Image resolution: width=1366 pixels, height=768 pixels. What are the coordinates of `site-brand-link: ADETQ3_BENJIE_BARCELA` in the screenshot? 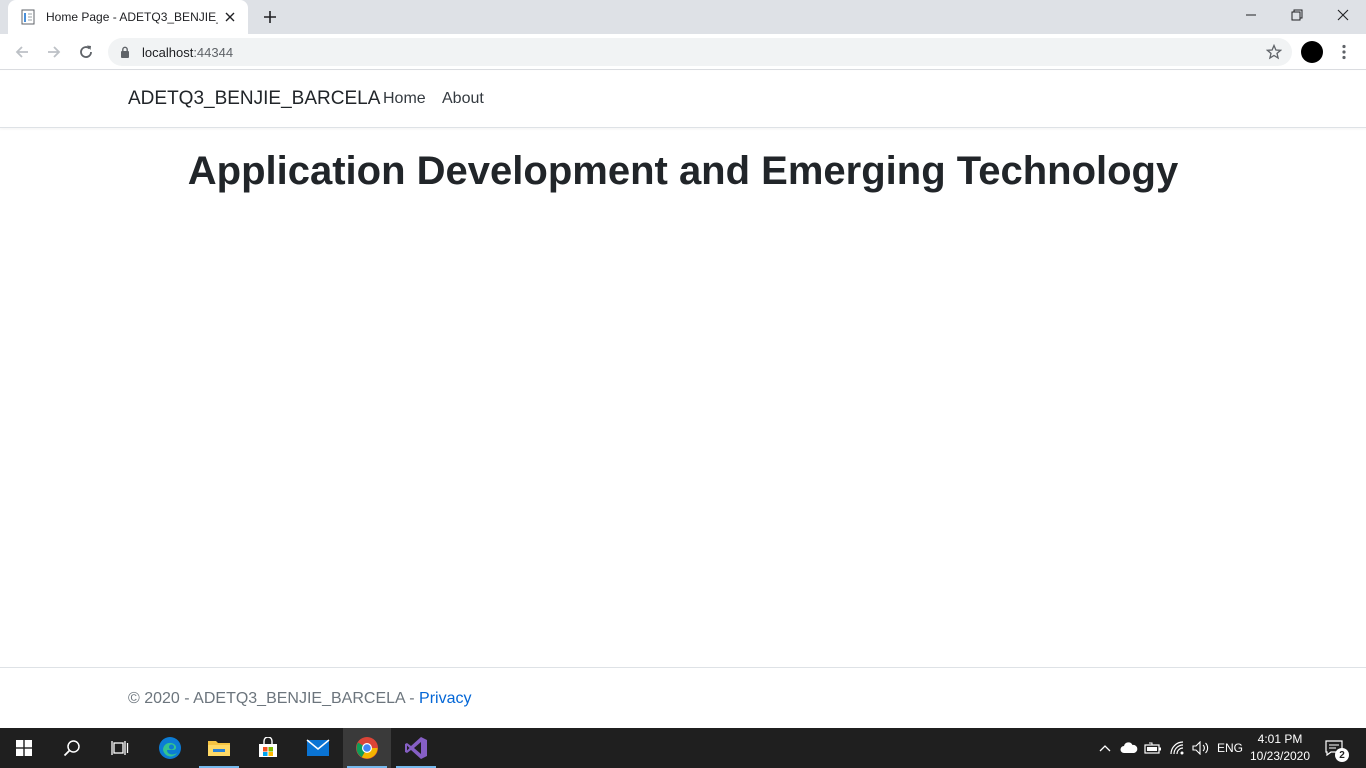 It's located at (254, 99).